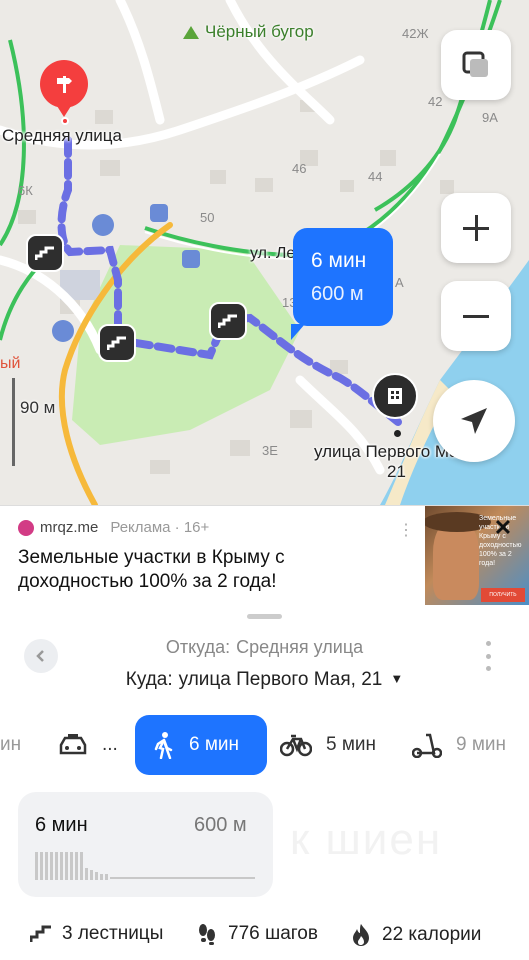 The width and height of the screenshot is (529, 960). Describe the element at coordinates (10, 745) in the screenshot. I see `mode-partial: ин` at that location.